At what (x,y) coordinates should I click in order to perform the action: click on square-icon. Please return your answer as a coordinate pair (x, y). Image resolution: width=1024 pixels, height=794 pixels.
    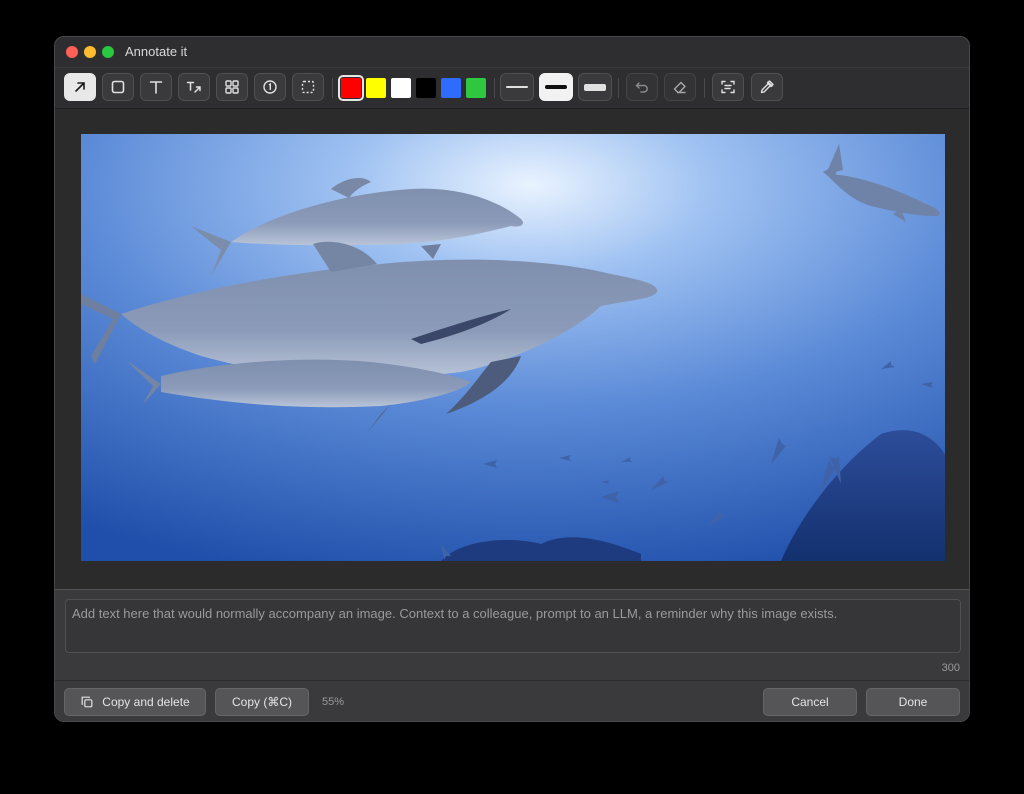
    Looking at the image, I should click on (118, 87).